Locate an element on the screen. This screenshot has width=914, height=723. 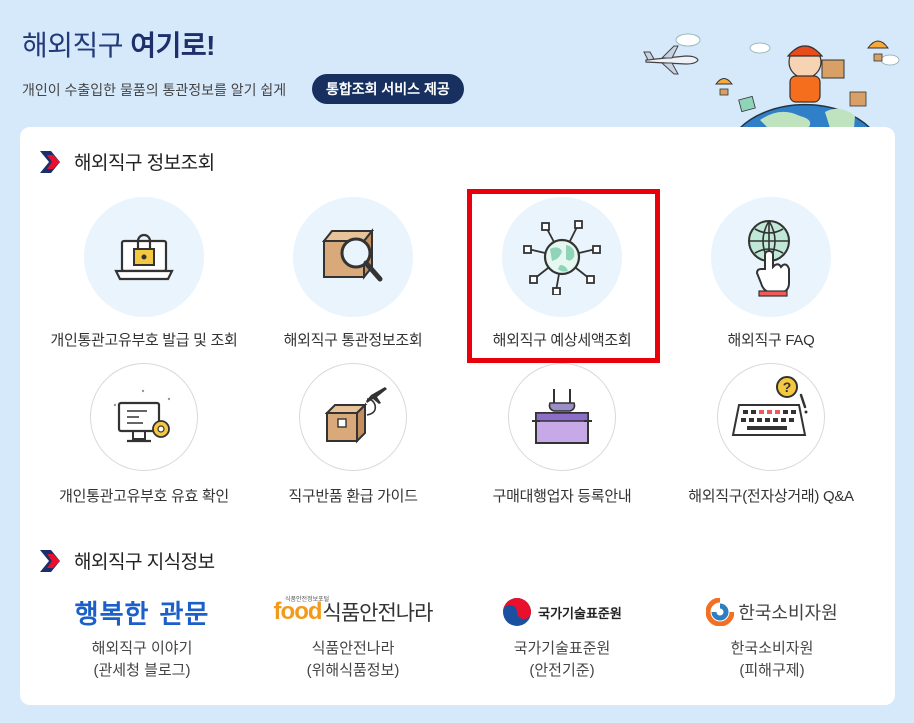
consumer-agency-logo: 한국소비자원 is located at coordinates (772, 612).